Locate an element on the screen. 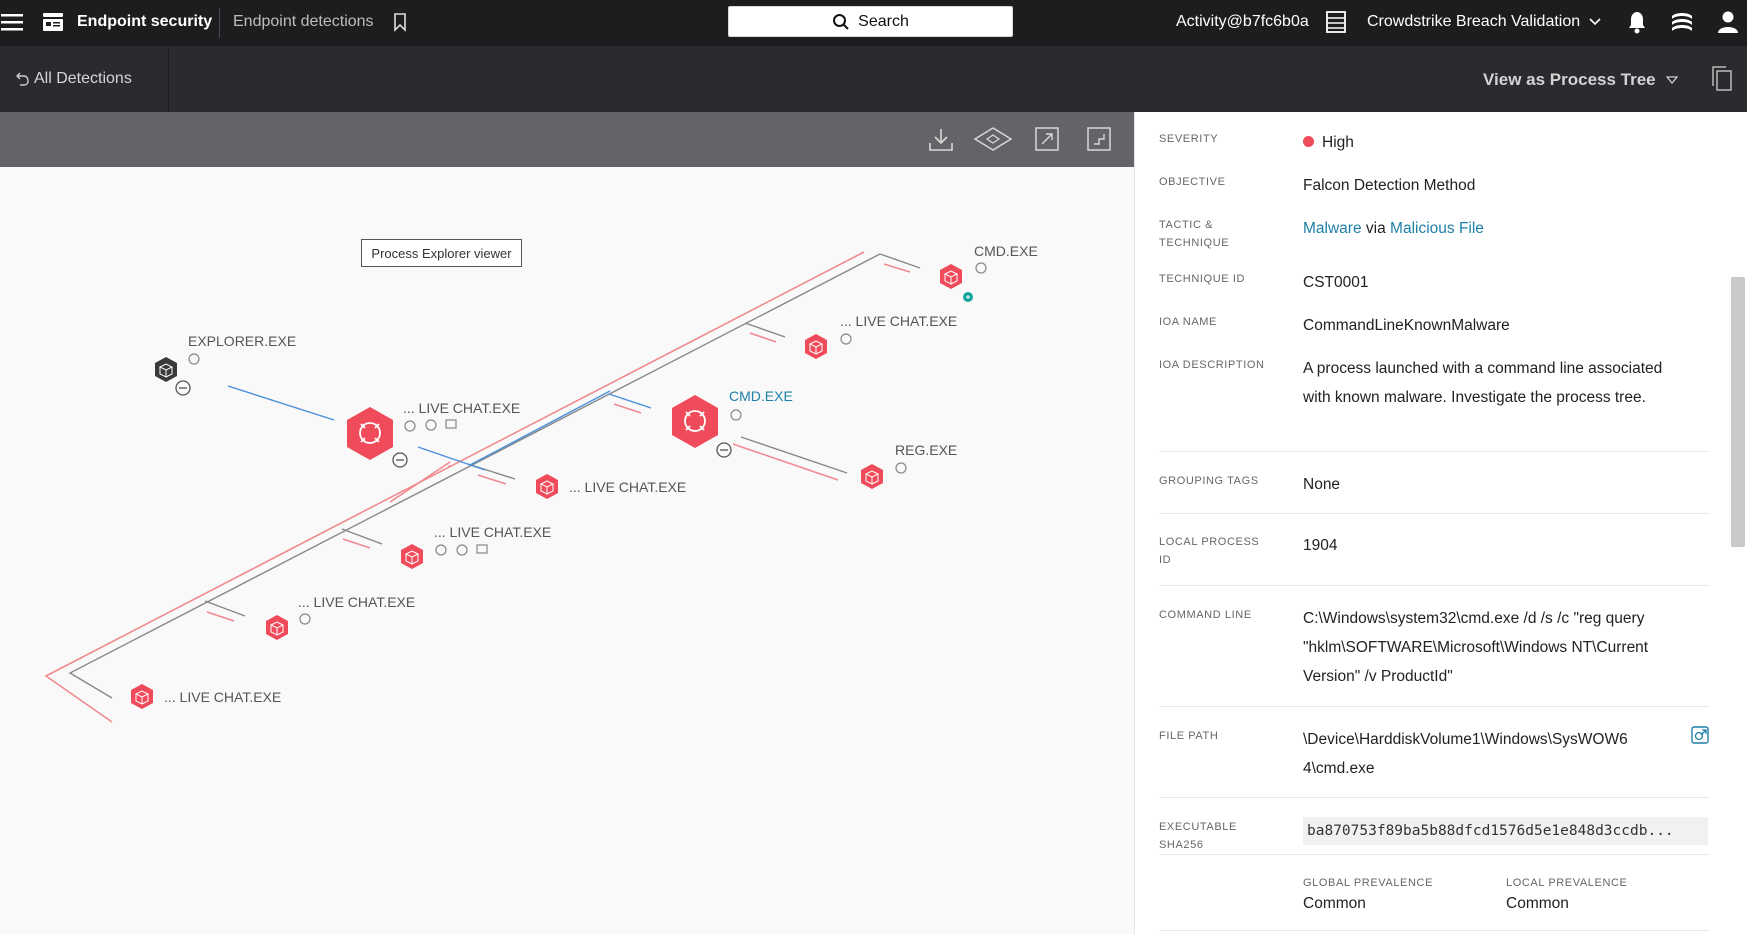  label-live-chat-3: ... LIVE CHAT.EXE is located at coordinates (627, 487).